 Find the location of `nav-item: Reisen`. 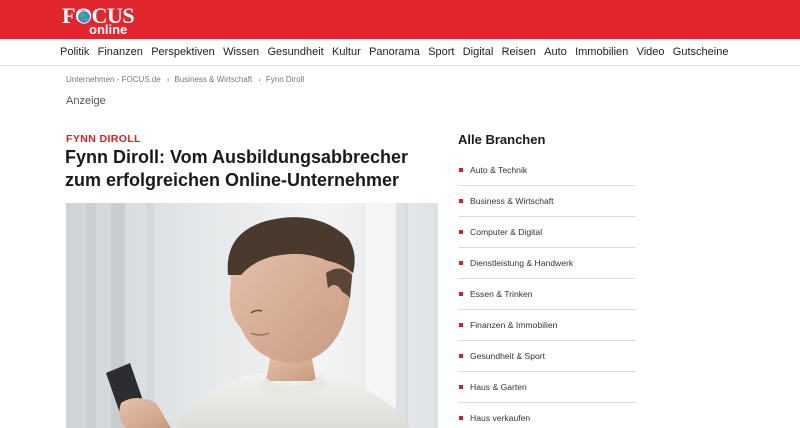

nav-item: Reisen is located at coordinates (519, 52).